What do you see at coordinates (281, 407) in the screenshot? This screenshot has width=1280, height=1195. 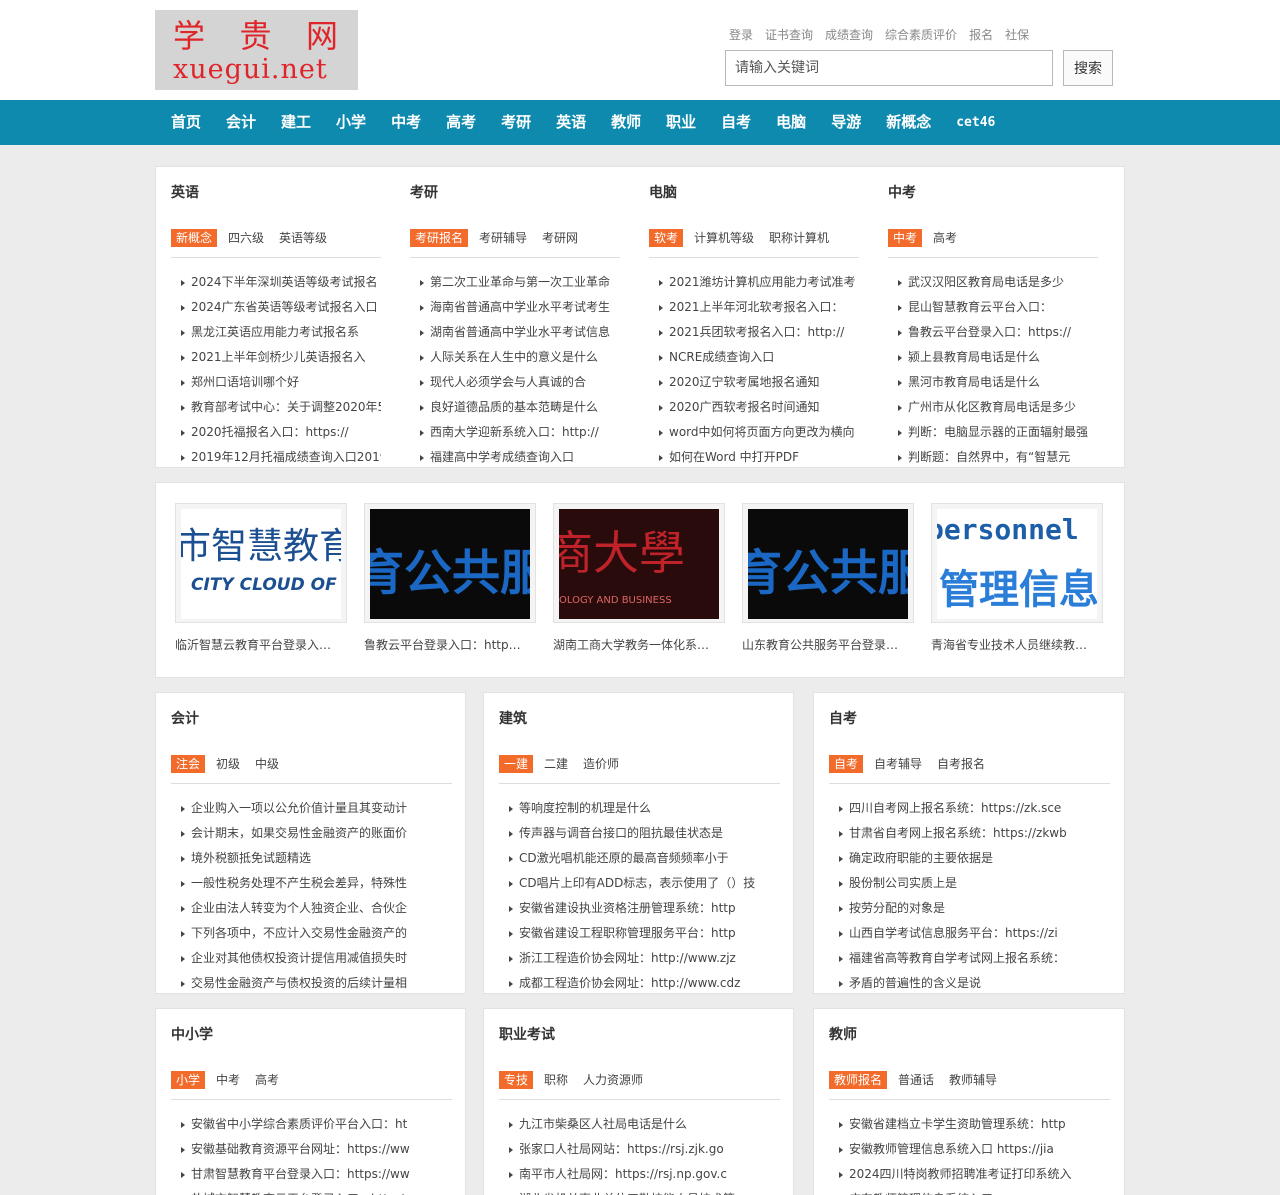 I see `list-item: 教育部考试中心：关于调整2020年5` at bounding box center [281, 407].